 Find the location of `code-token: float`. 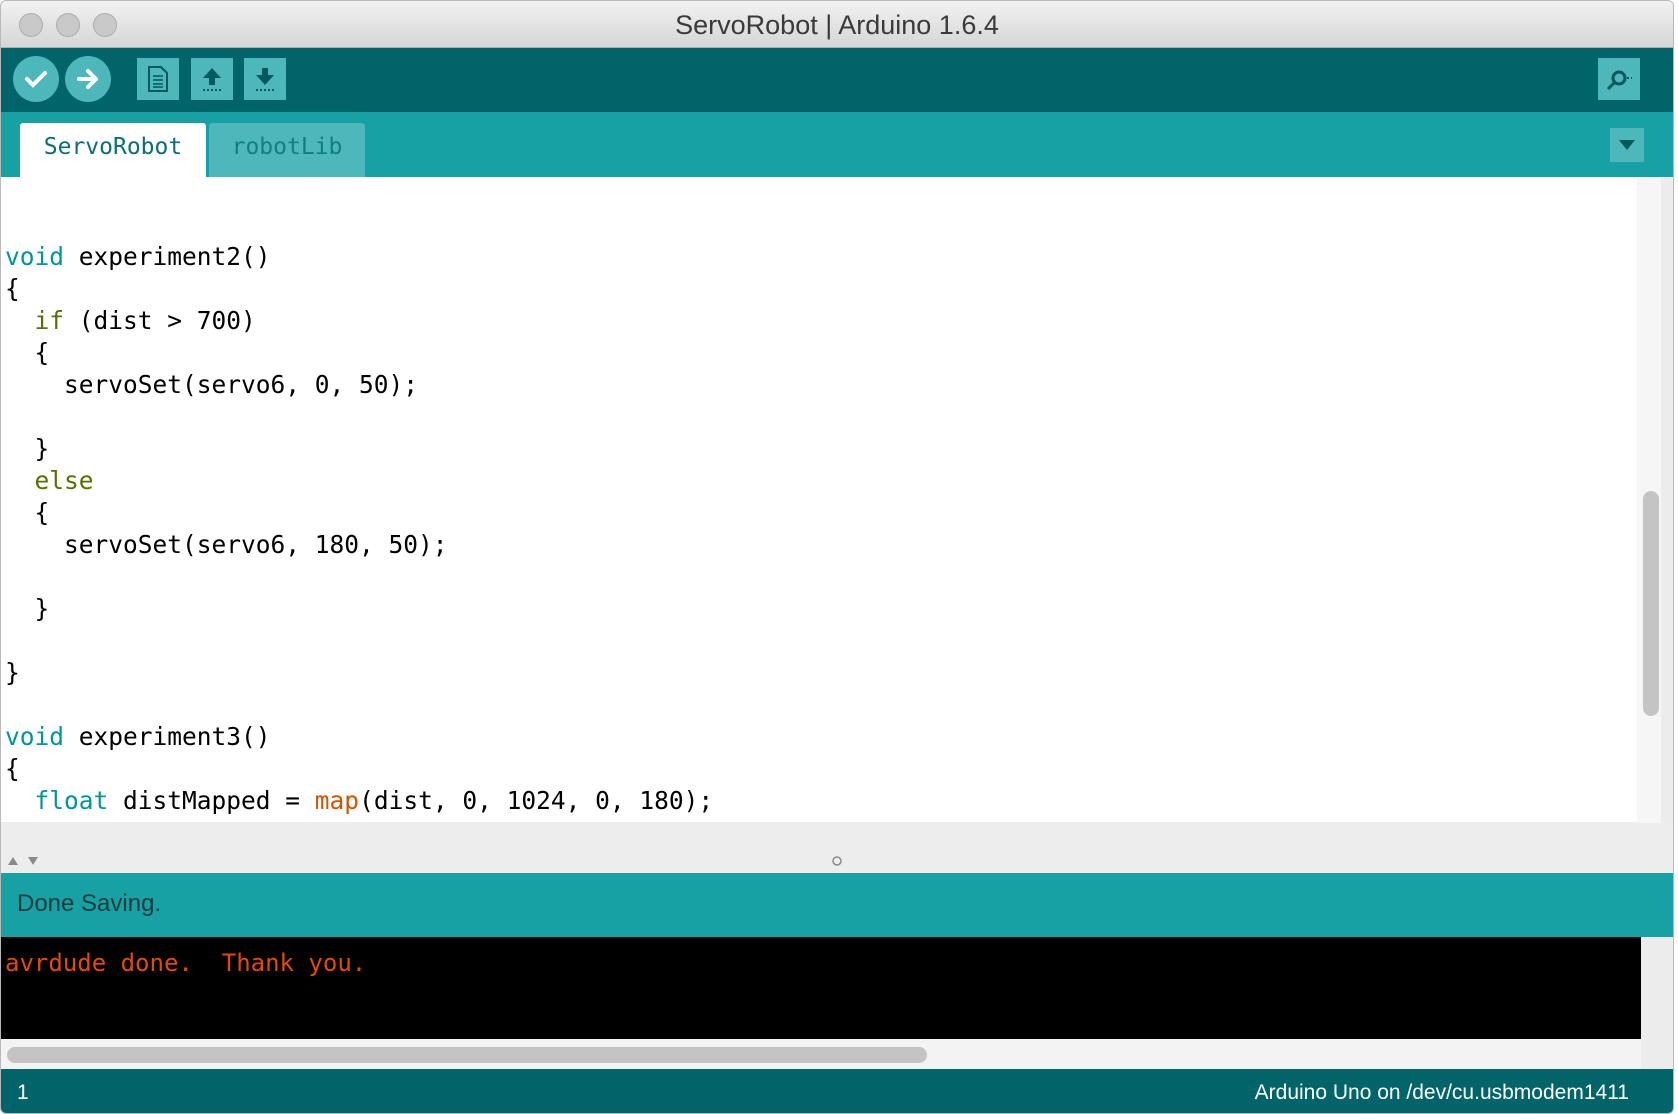

code-token: float is located at coordinates (71, 800).